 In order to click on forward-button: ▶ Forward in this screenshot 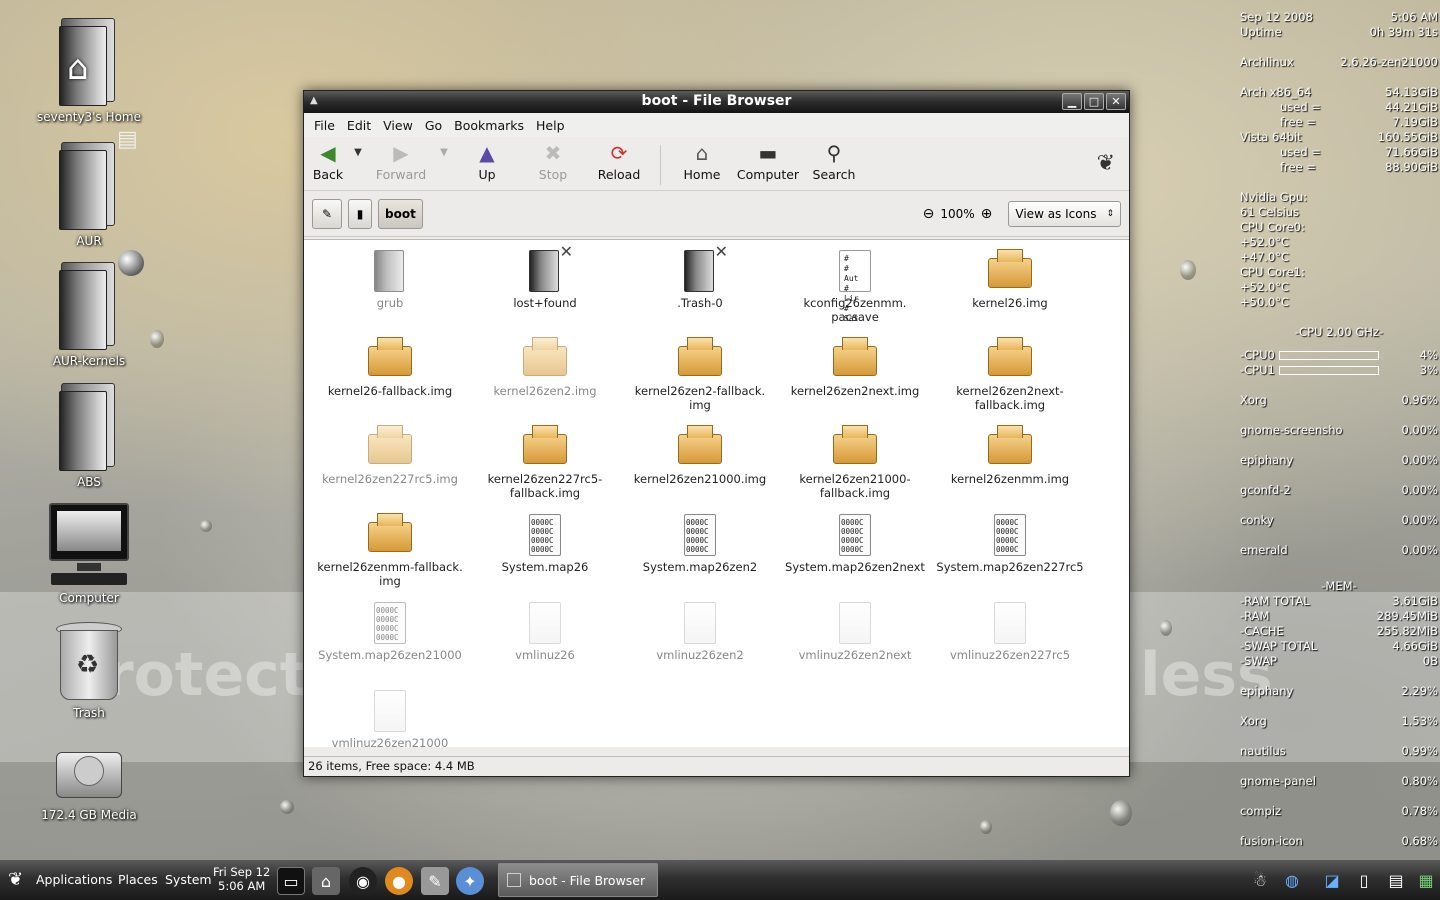, I will do `click(401, 161)`.